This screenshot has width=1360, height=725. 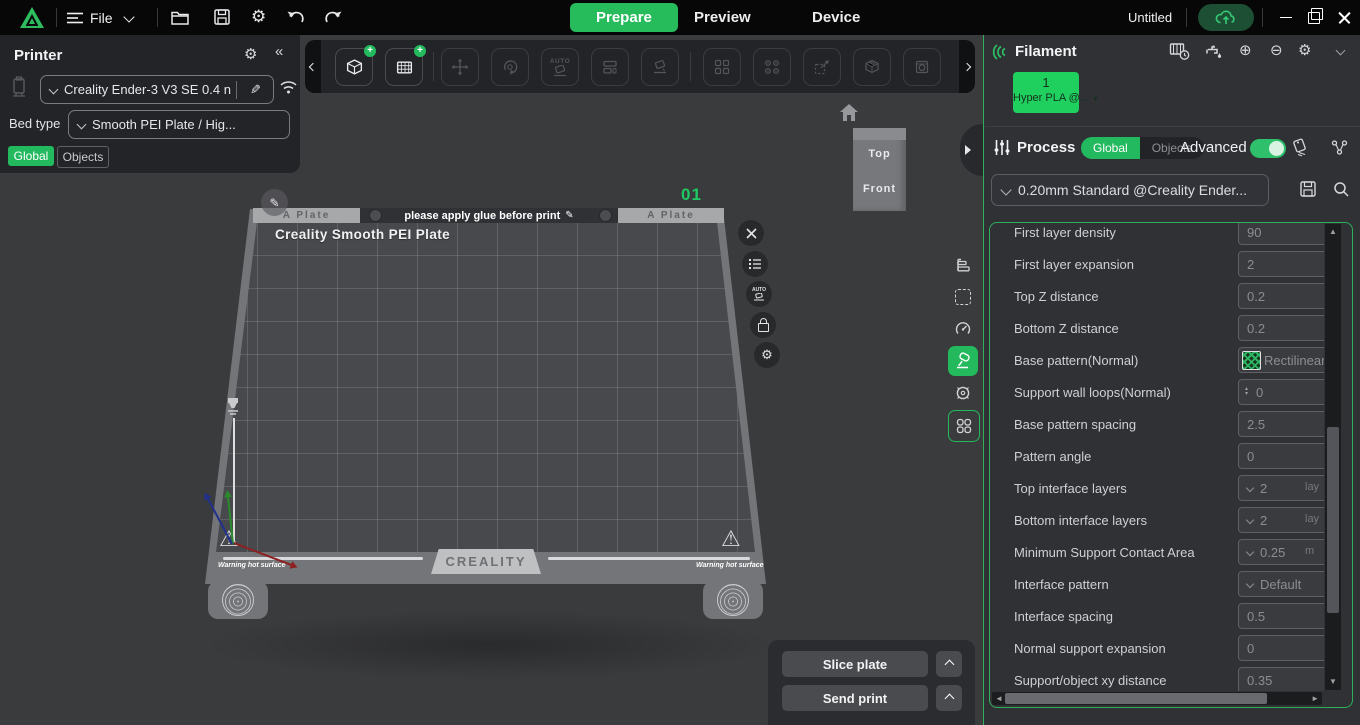 I want to click on add-filament-icon: ⊕, so click(x=1245, y=50).